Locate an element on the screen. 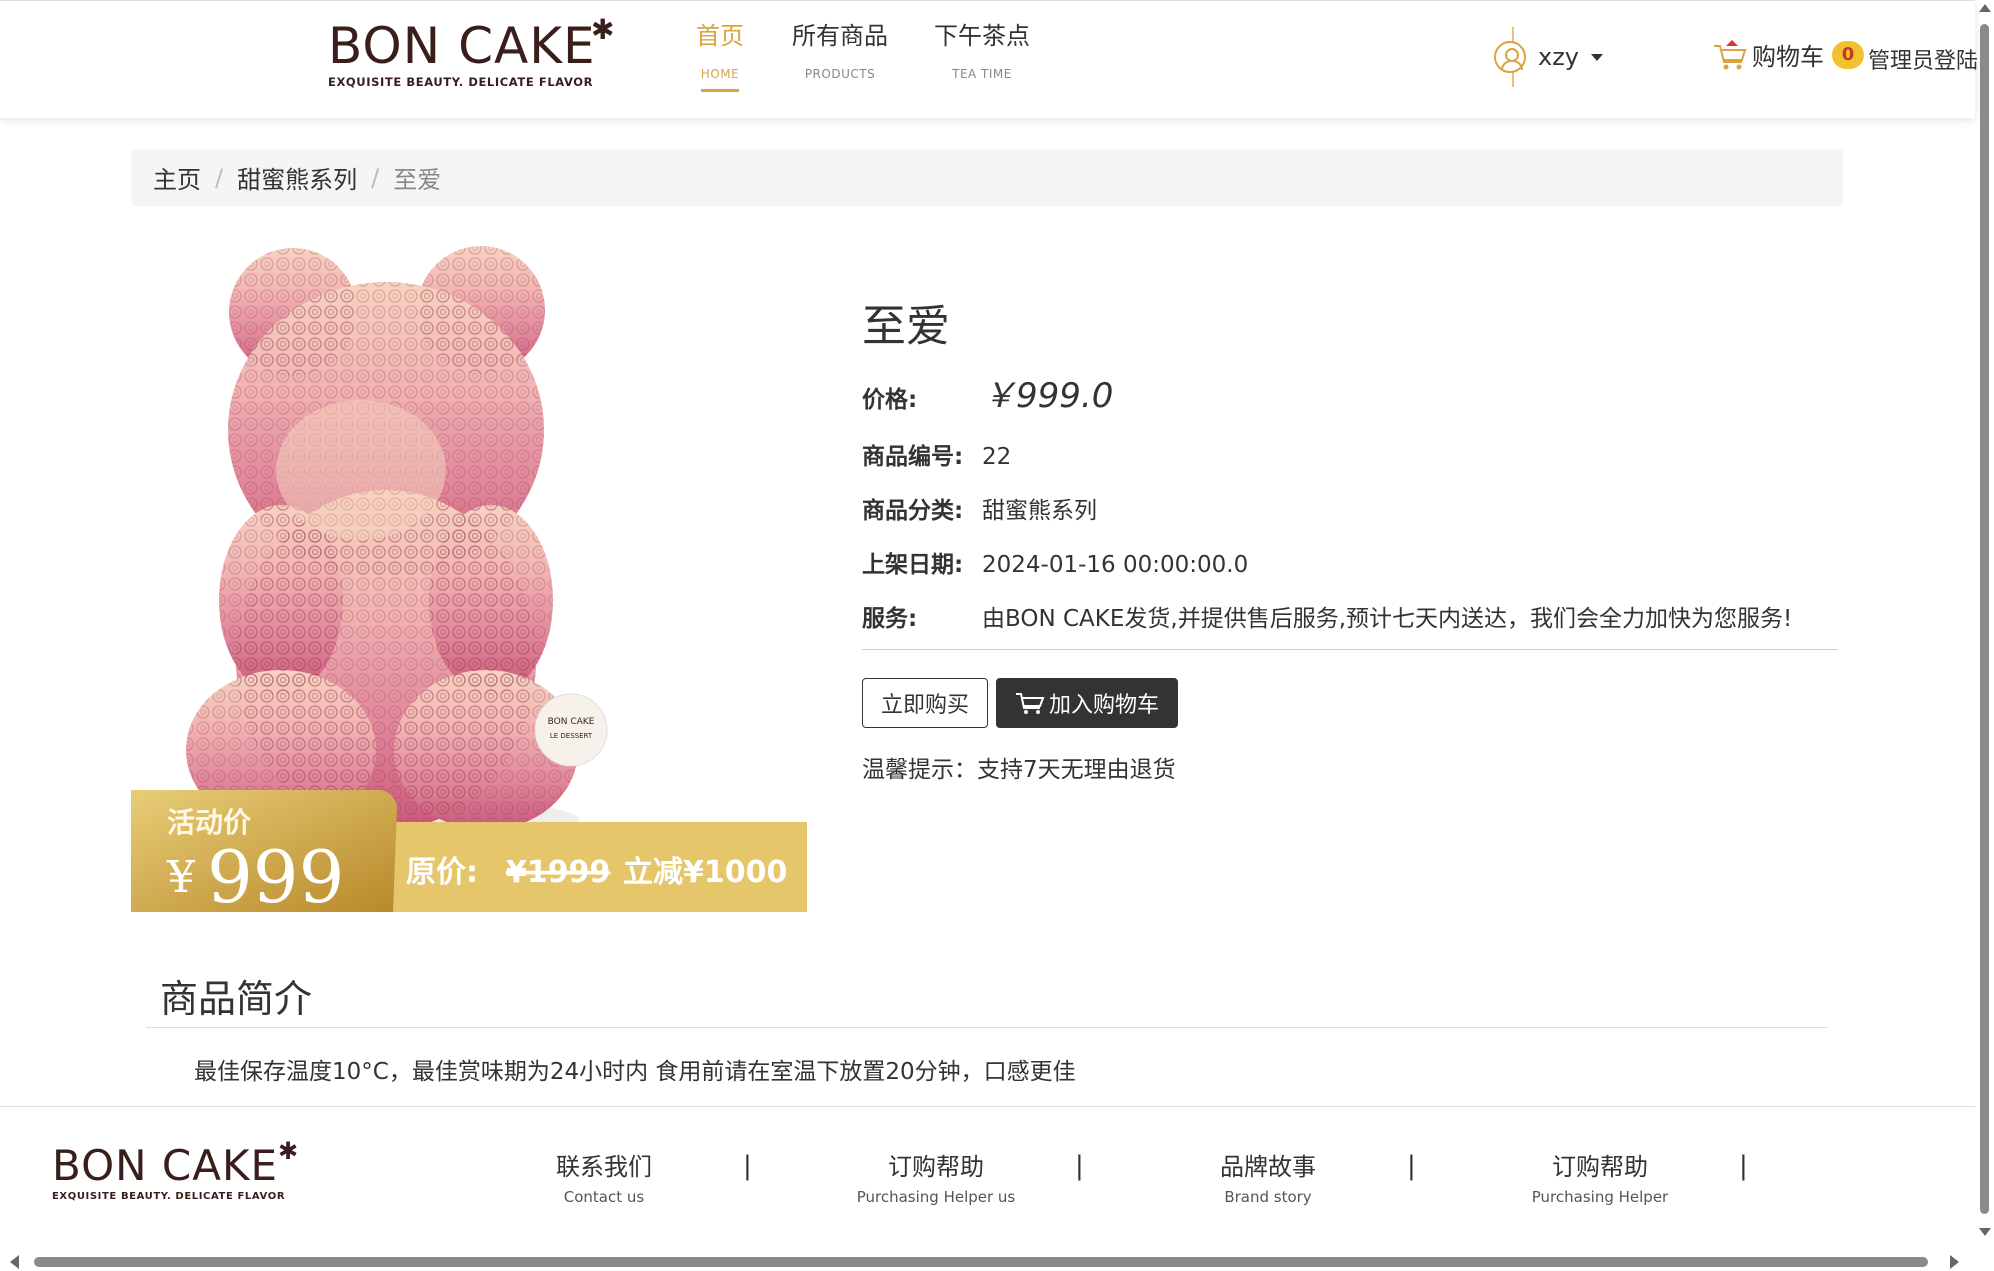  description-heading: 商品简介 is located at coordinates (236, 999).